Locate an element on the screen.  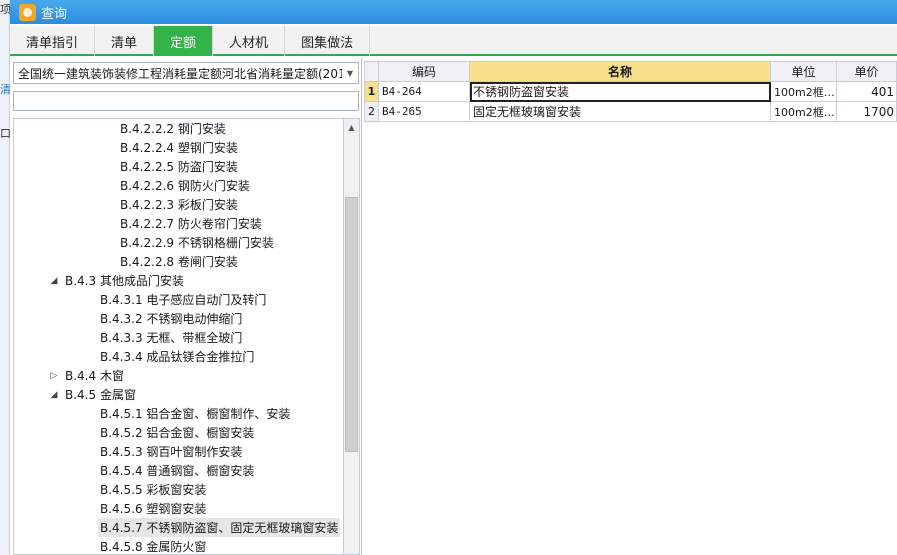
tree-item-label: B.4.3 其他成品门安装 is located at coordinates (124, 281).